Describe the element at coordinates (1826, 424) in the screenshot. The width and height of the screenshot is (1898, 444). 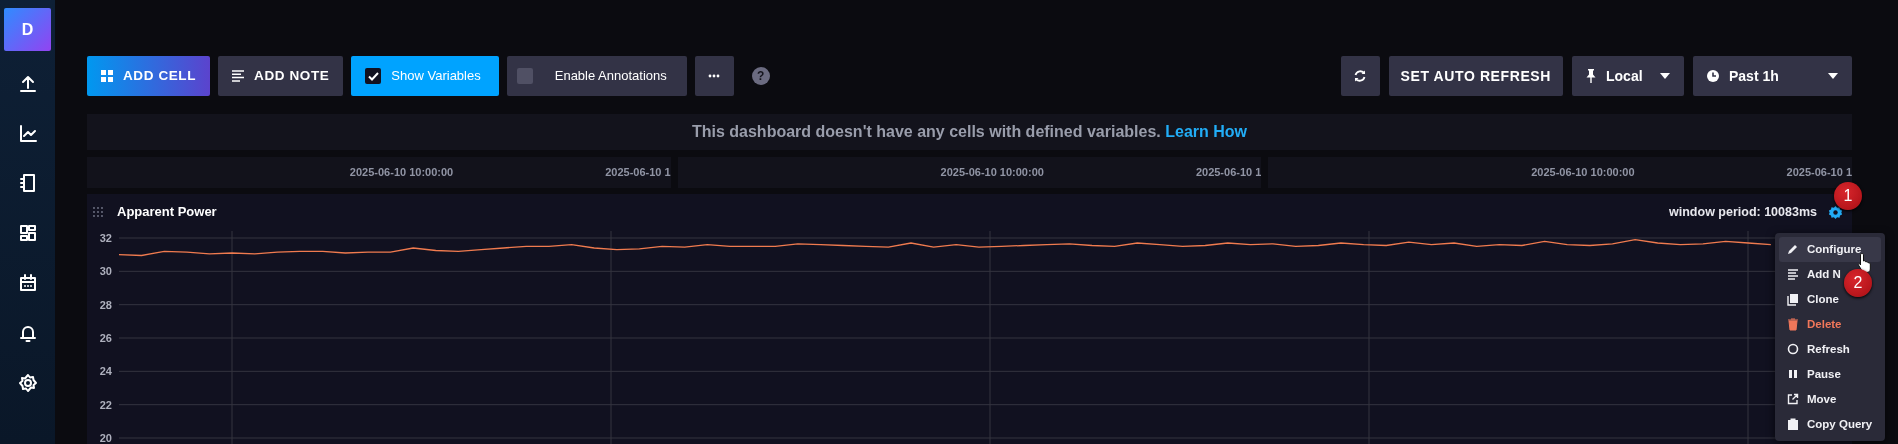
I see `menu-item: Copy Query` at that location.